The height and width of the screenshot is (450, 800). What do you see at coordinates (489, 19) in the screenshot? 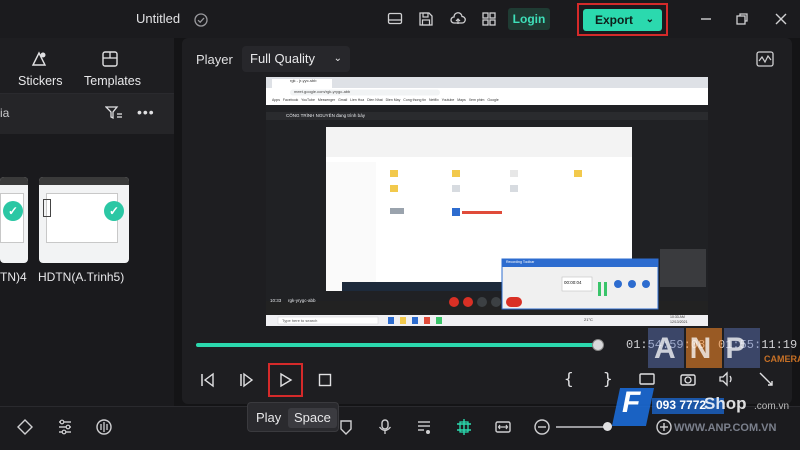
I see `grid-apps-icon` at bounding box center [489, 19].